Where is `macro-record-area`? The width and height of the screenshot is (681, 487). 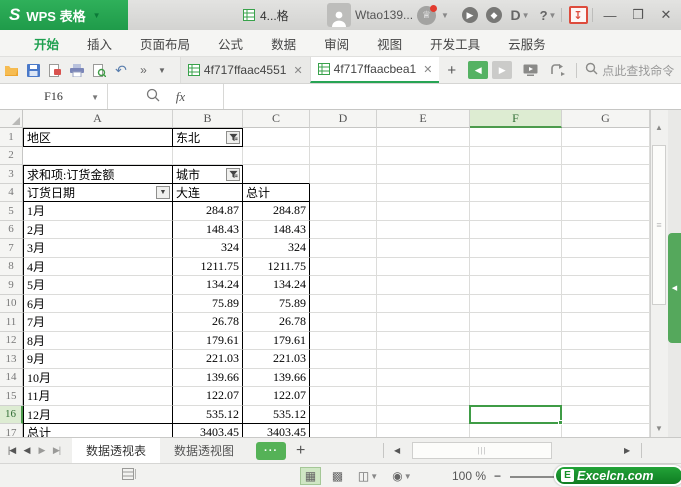 macro-record-area is located at coordinates (129, 474).